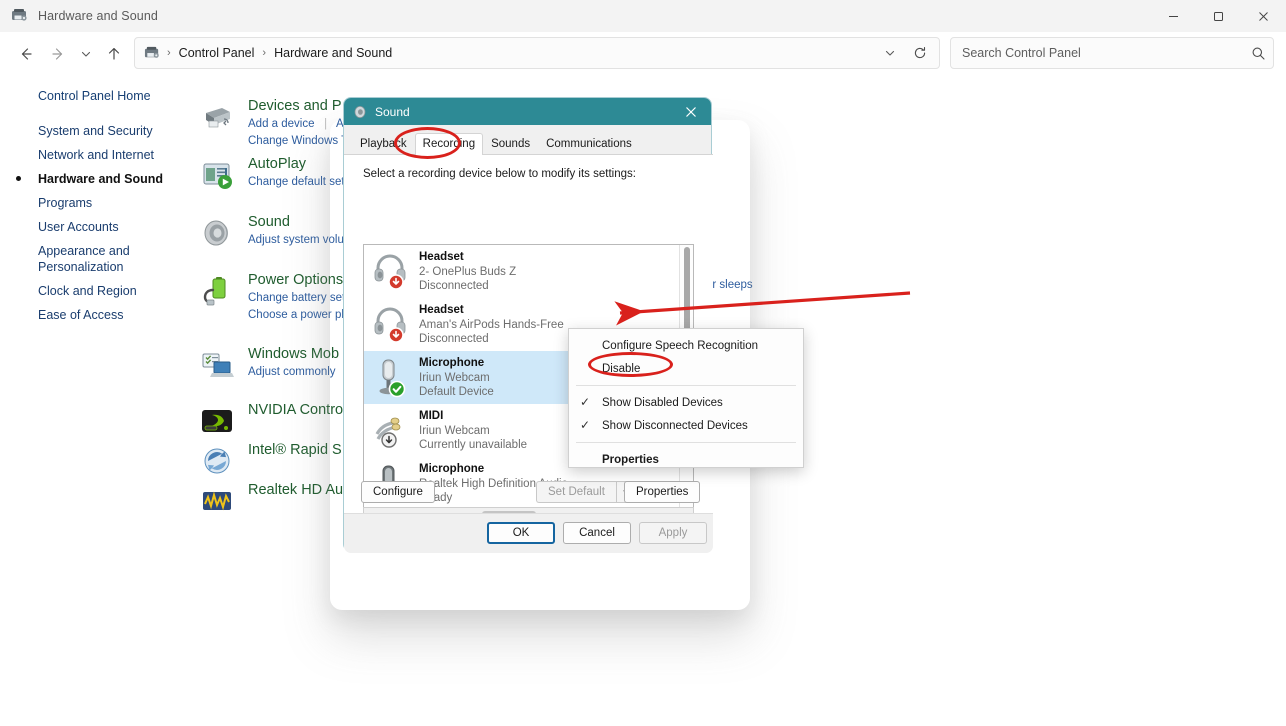 The height and width of the screenshot is (726, 1286). Describe the element at coordinates (217, 233) in the screenshot. I see `speaker-icon` at that location.